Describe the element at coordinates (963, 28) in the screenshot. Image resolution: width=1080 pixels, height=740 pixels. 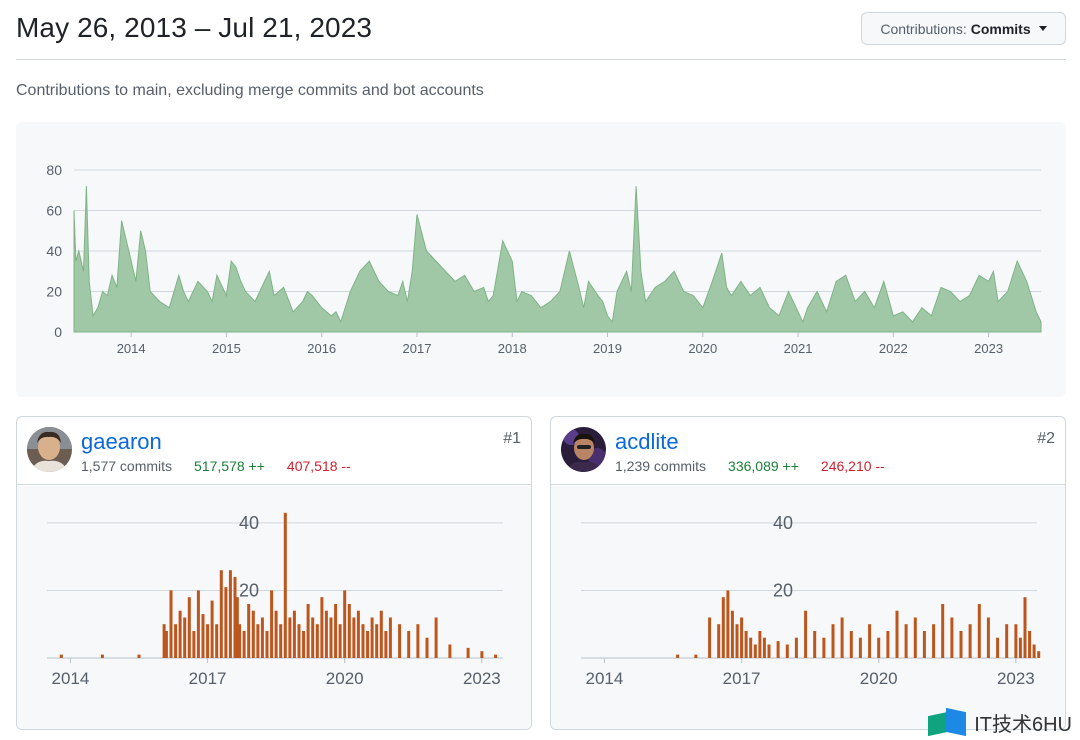
I see `contributions-type-dropdown: Contributions: Commits` at that location.